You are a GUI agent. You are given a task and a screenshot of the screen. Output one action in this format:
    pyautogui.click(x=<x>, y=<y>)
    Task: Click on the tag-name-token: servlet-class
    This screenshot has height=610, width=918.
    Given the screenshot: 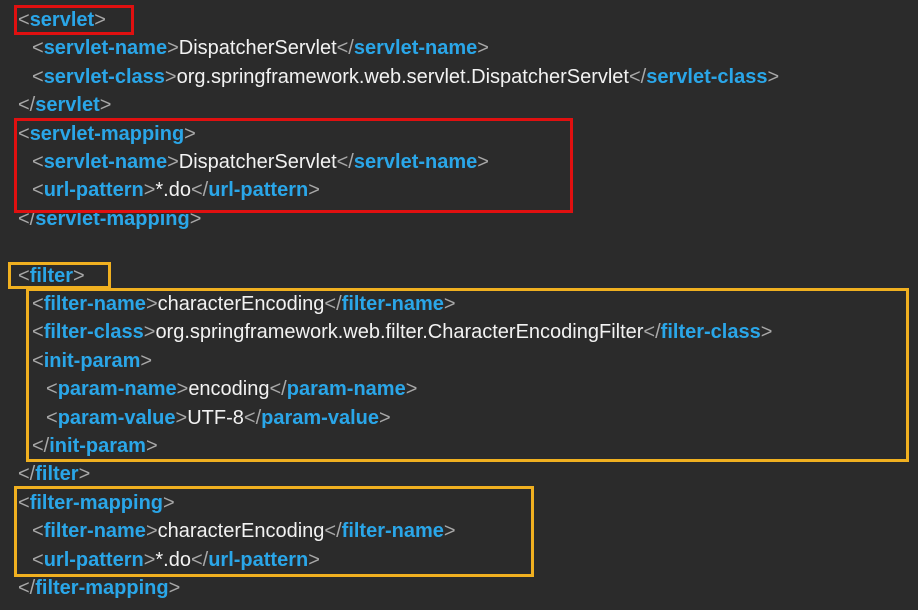 What is the action you would take?
    pyautogui.click(x=104, y=76)
    